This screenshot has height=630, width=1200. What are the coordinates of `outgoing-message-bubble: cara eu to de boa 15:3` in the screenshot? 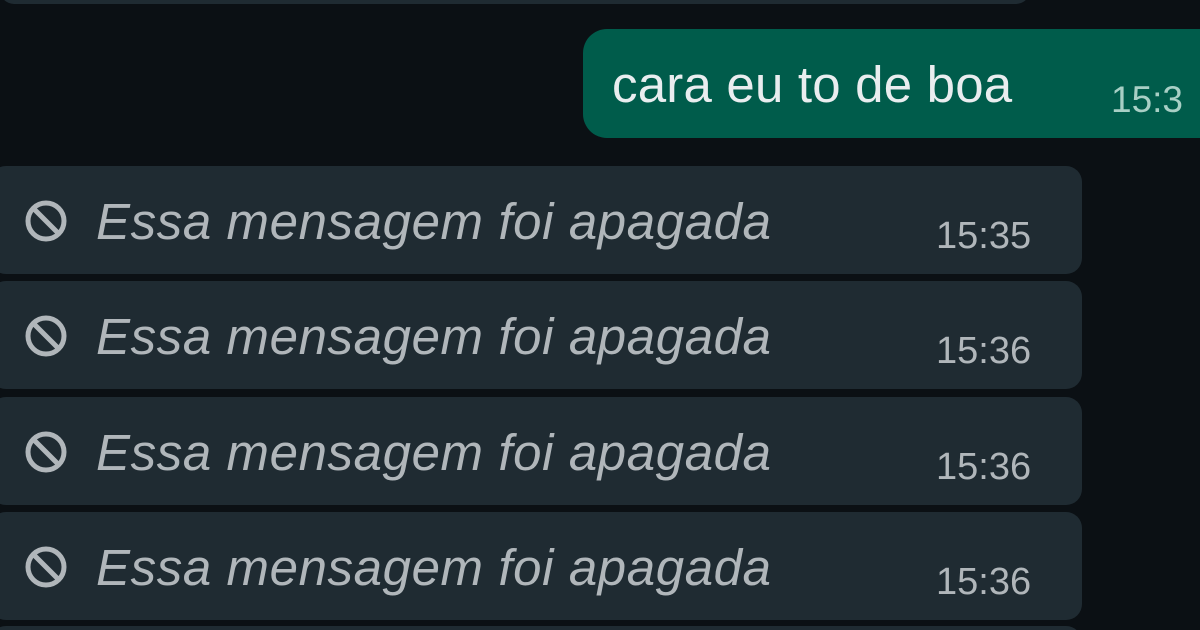 It's located at (891, 83).